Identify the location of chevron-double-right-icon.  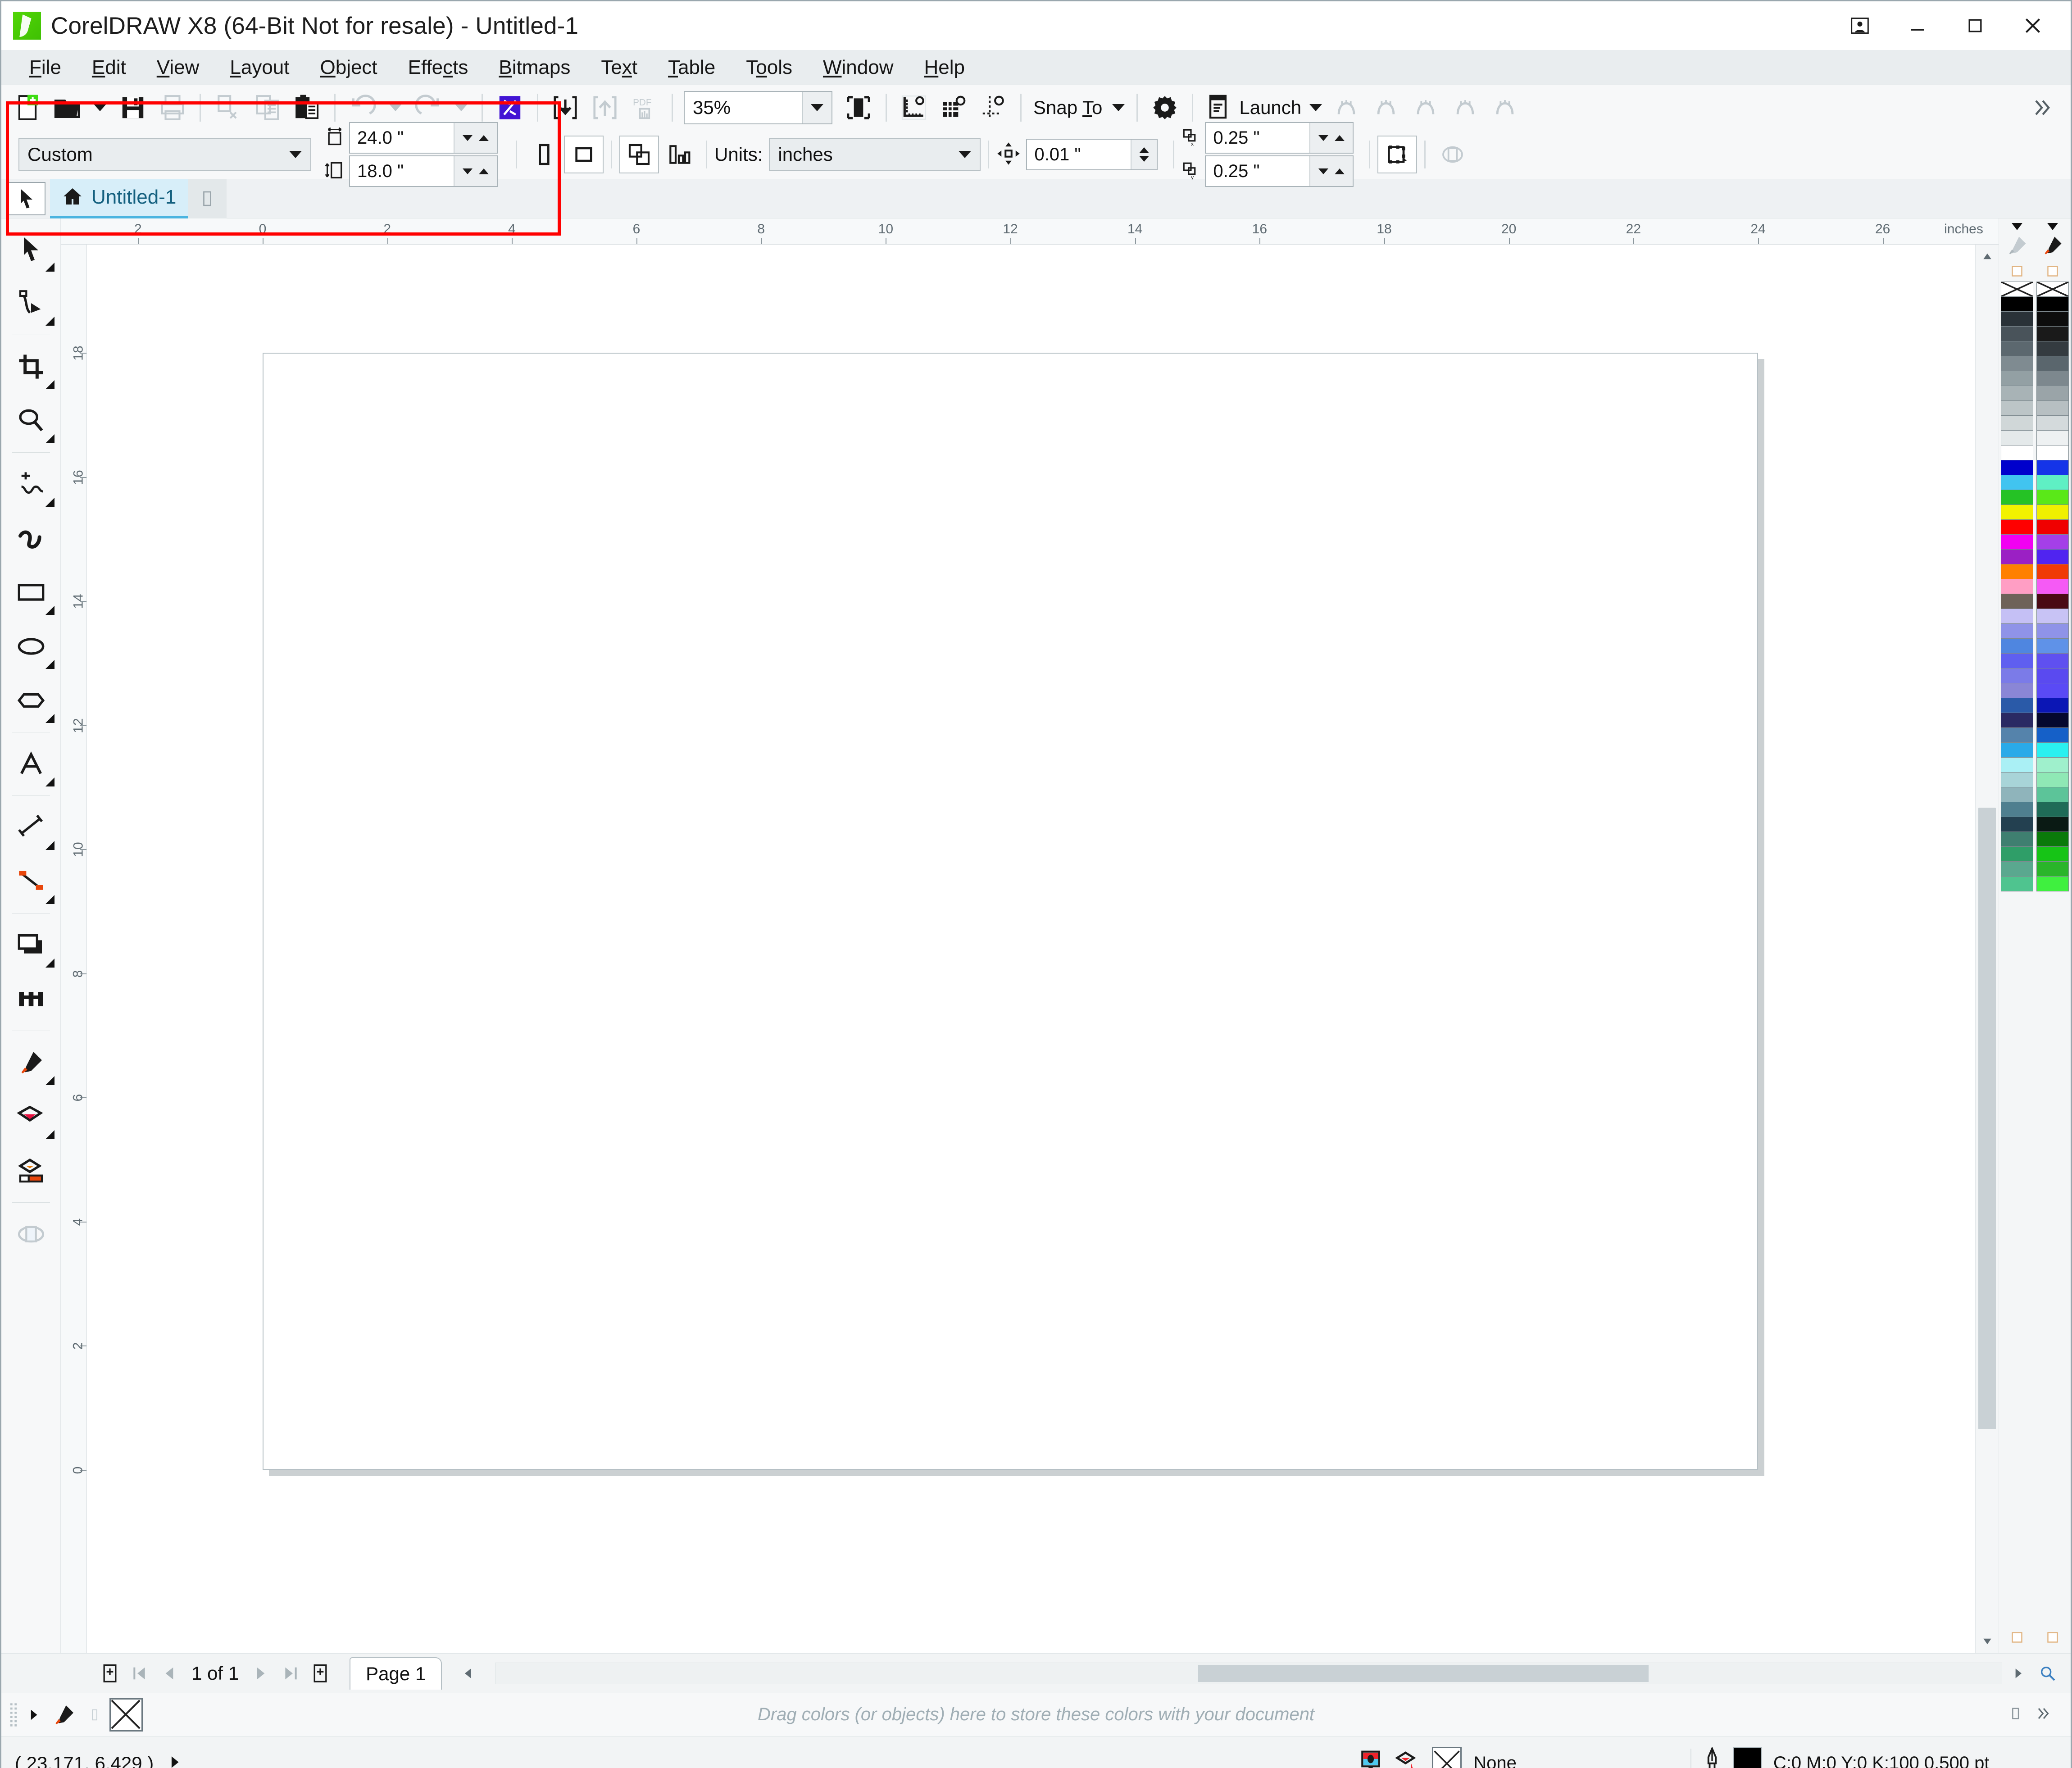
(2042, 108).